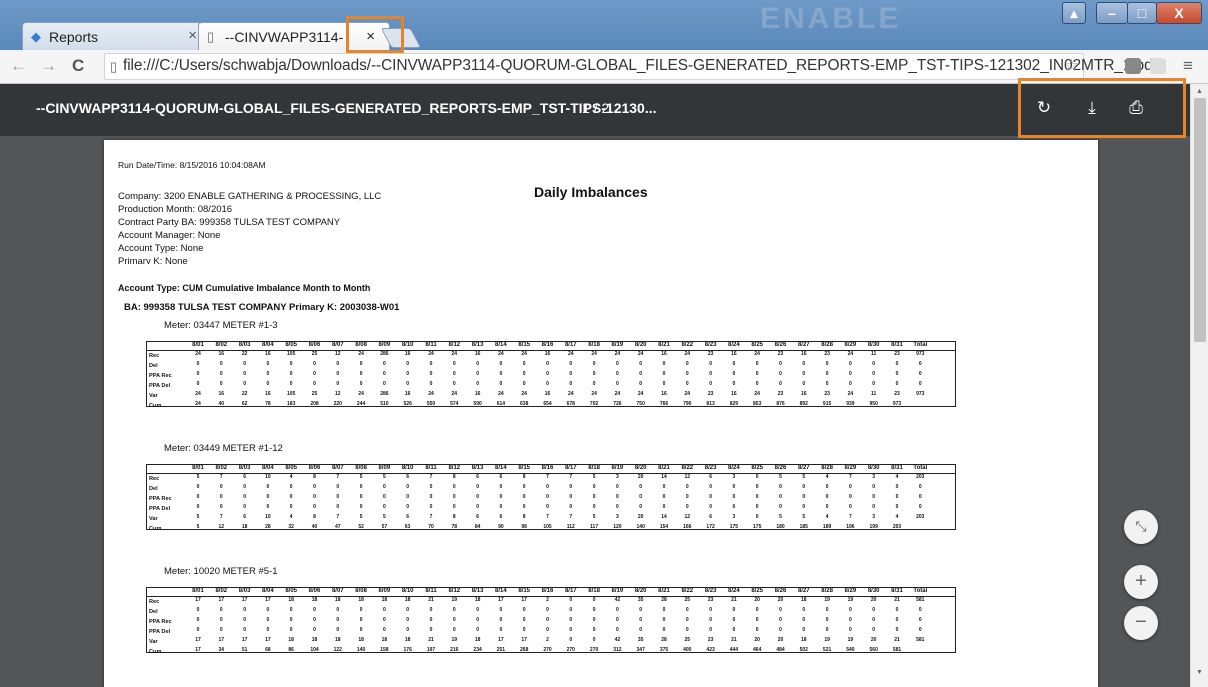  Describe the element at coordinates (850, 650) in the screenshot. I see `table-cell: 540` at that location.